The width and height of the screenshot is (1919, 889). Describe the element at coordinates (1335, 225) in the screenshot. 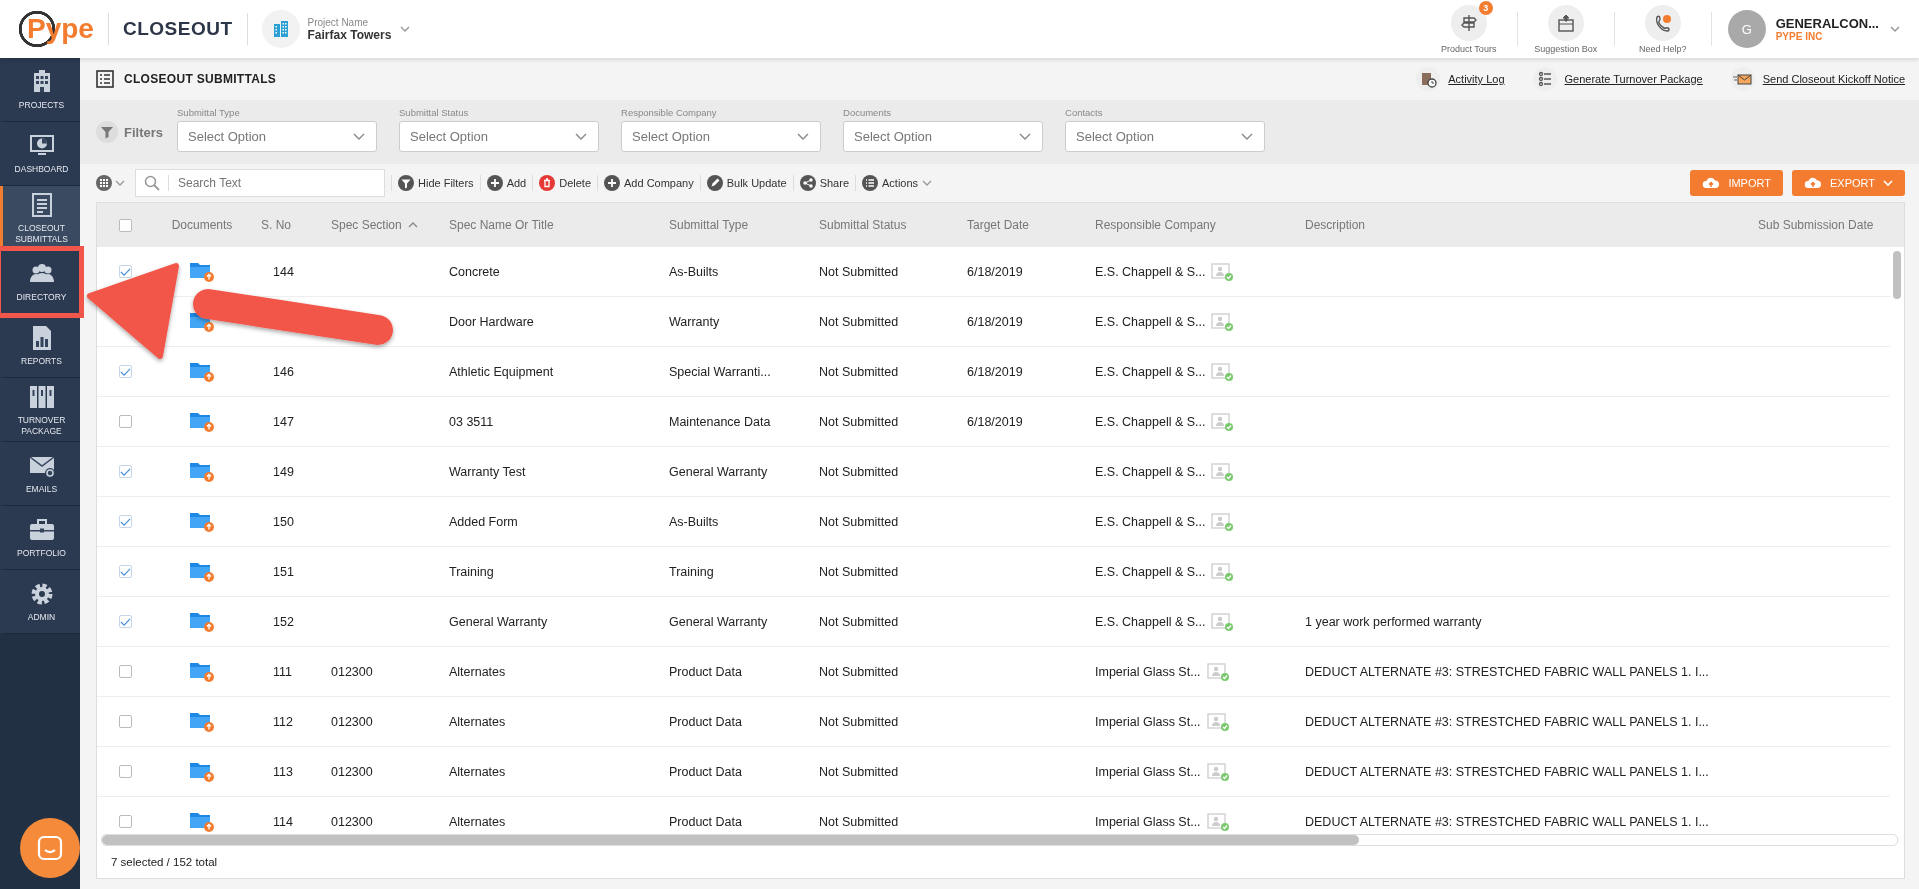

I see `column-header: Description` at that location.